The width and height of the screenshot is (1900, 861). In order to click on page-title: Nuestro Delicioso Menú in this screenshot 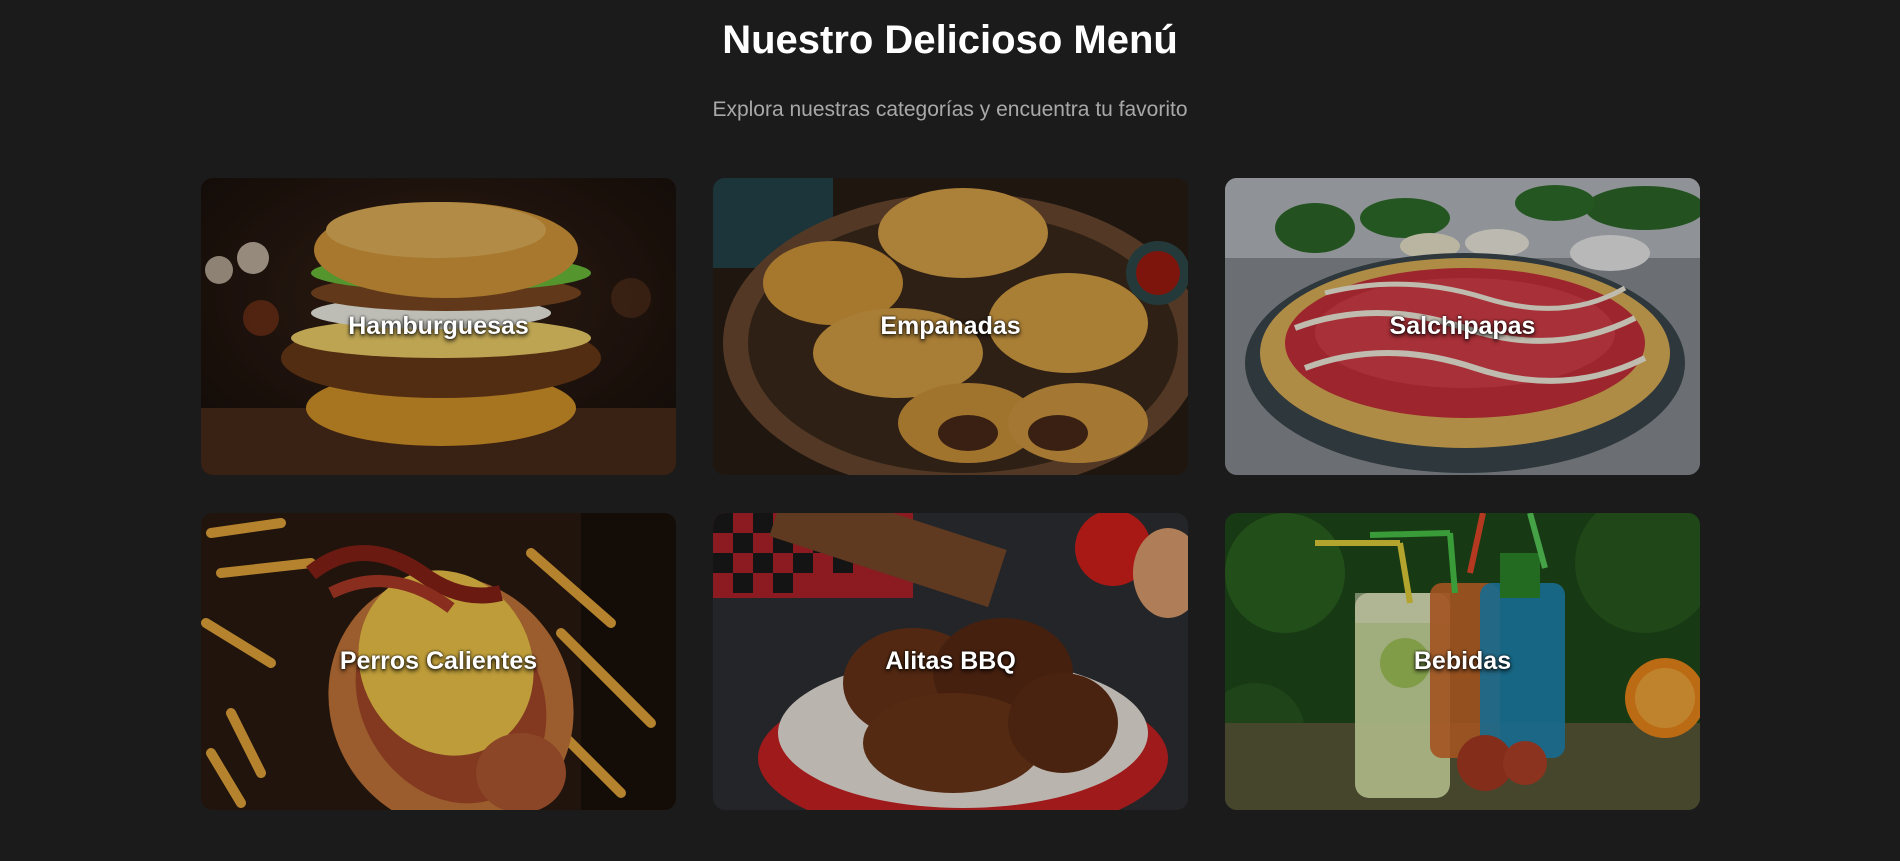, I will do `click(950, 40)`.